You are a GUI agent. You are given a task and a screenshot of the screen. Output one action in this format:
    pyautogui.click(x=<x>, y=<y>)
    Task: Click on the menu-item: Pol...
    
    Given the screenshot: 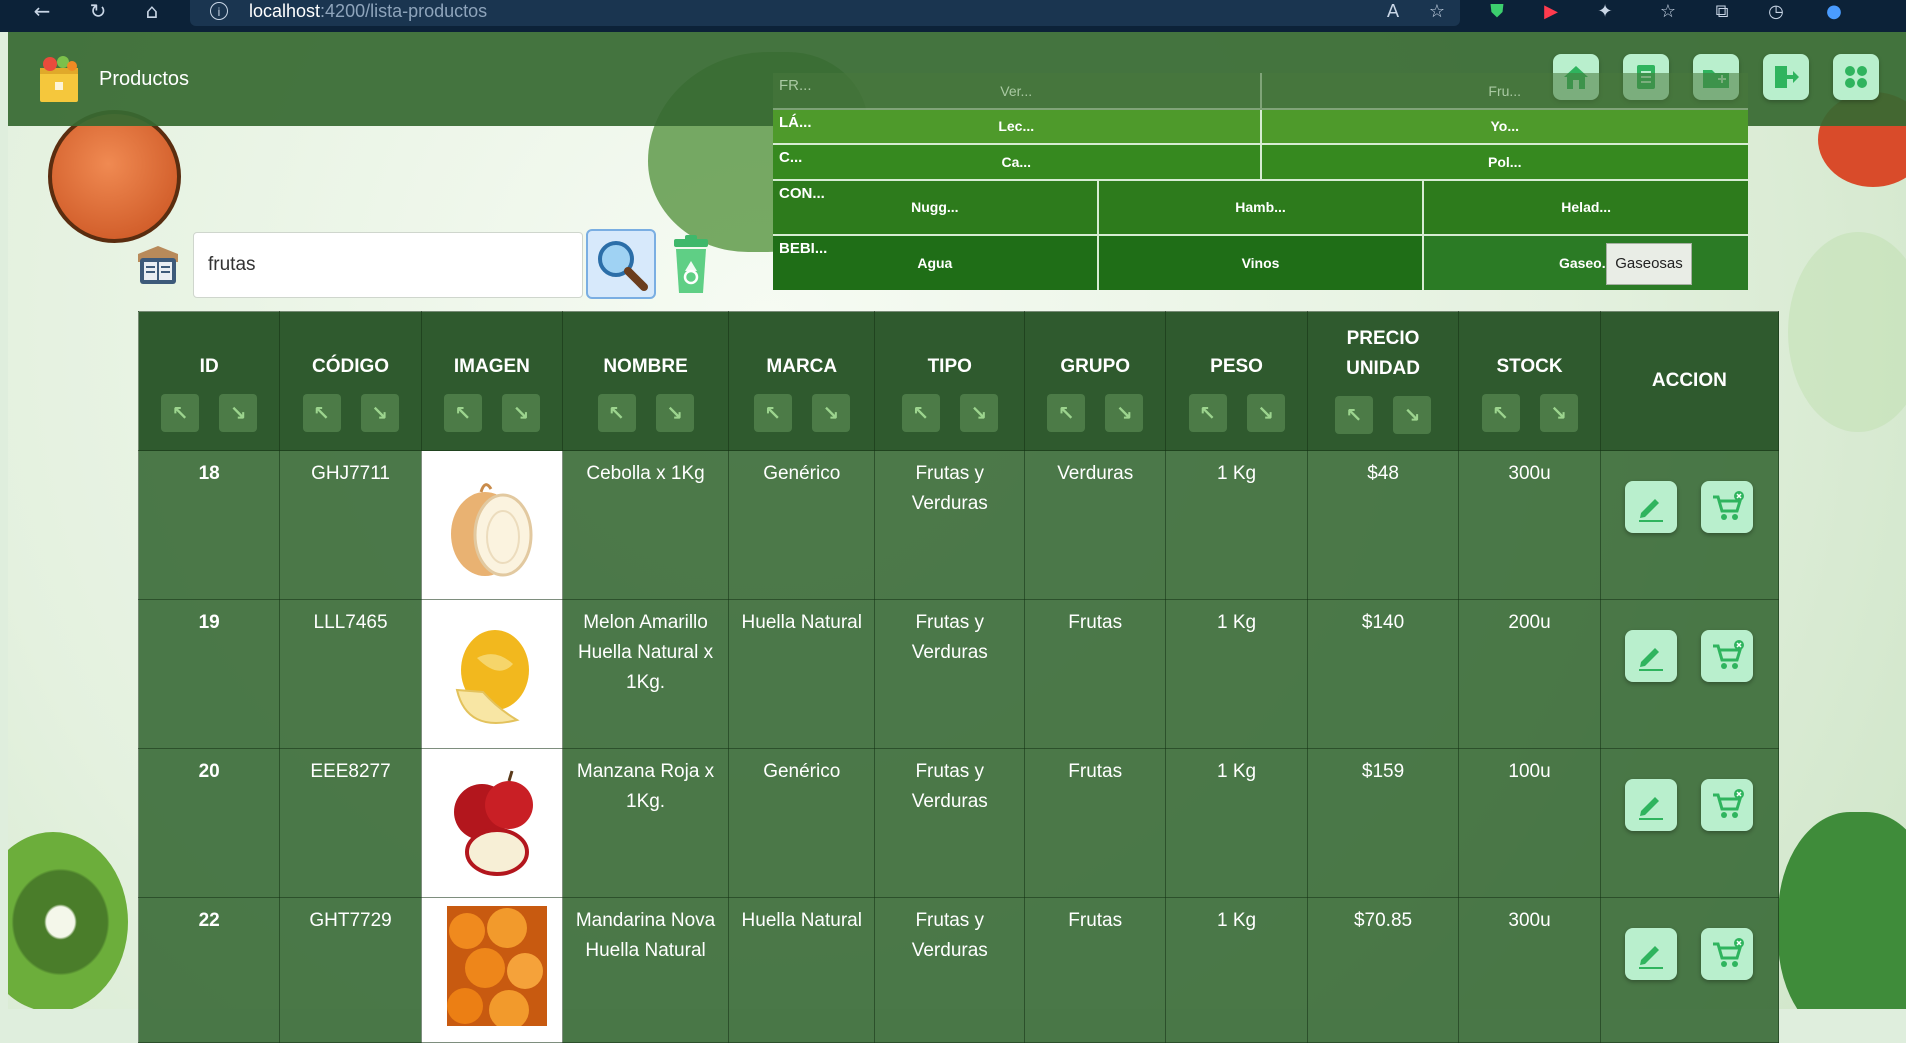 What is the action you would take?
    pyautogui.click(x=1504, y=163)
    